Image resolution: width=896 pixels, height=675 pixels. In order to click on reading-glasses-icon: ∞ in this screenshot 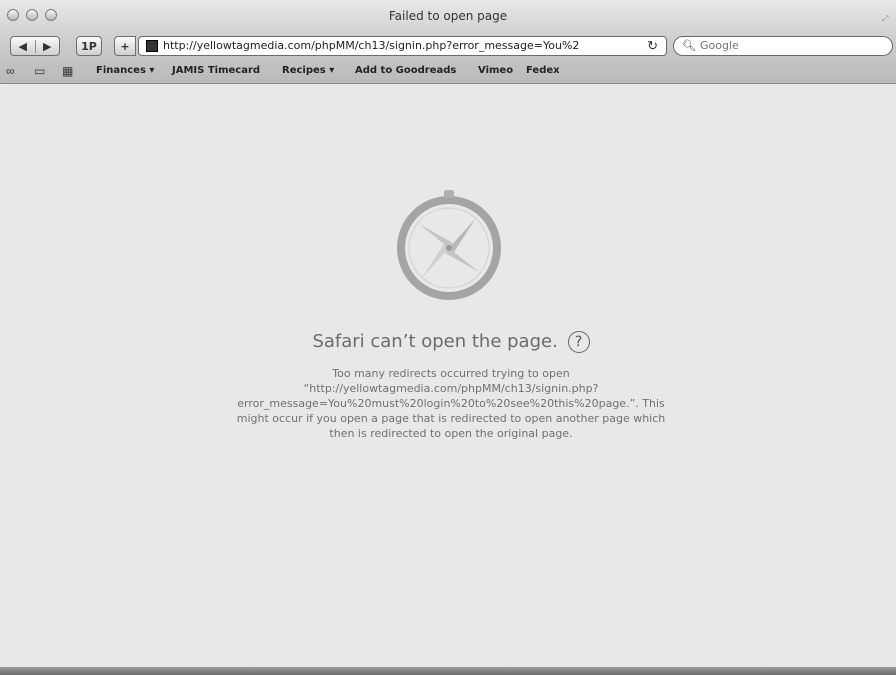, I will do `click(10, 71)`.